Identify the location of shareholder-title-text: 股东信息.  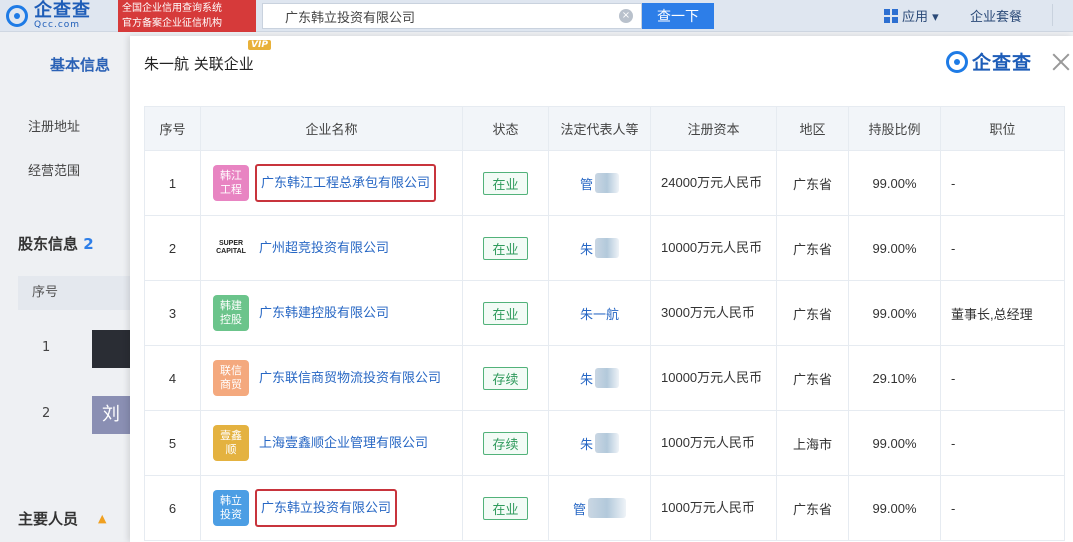
(48, 244).